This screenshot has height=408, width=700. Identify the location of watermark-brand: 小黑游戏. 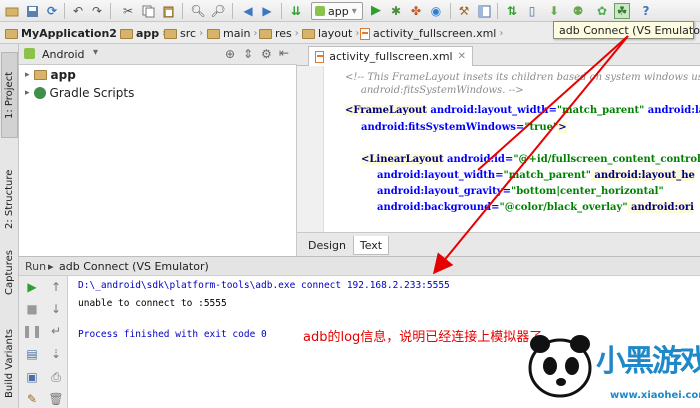
(648, 361).